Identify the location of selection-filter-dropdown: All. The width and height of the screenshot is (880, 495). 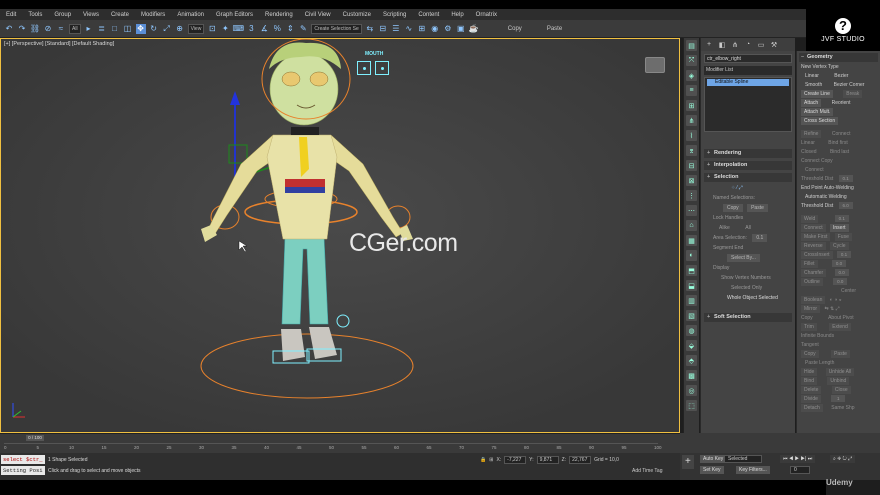
(75, 28).